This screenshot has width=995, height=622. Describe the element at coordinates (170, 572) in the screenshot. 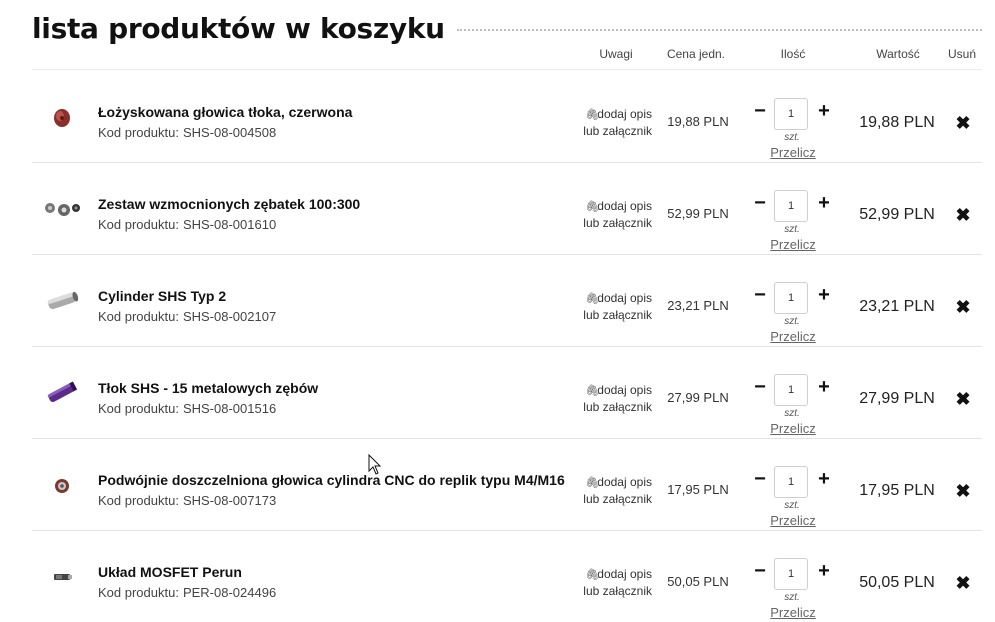

I see `product-name: Układ MOSFET Perun` at that location.